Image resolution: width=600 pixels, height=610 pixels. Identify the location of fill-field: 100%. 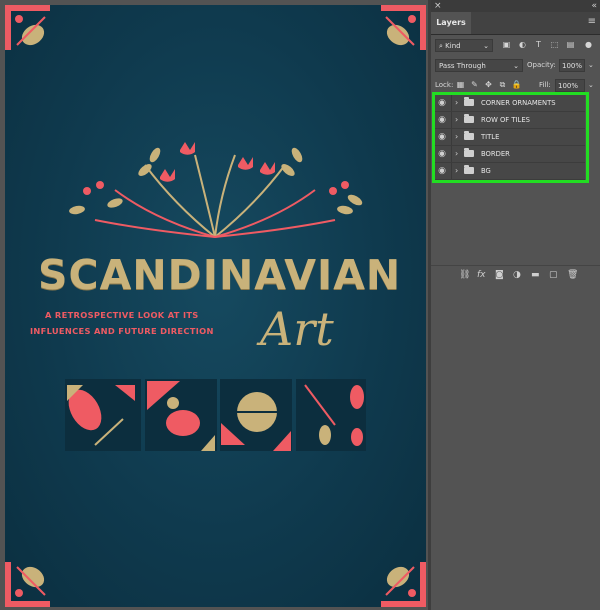
(570, 85).